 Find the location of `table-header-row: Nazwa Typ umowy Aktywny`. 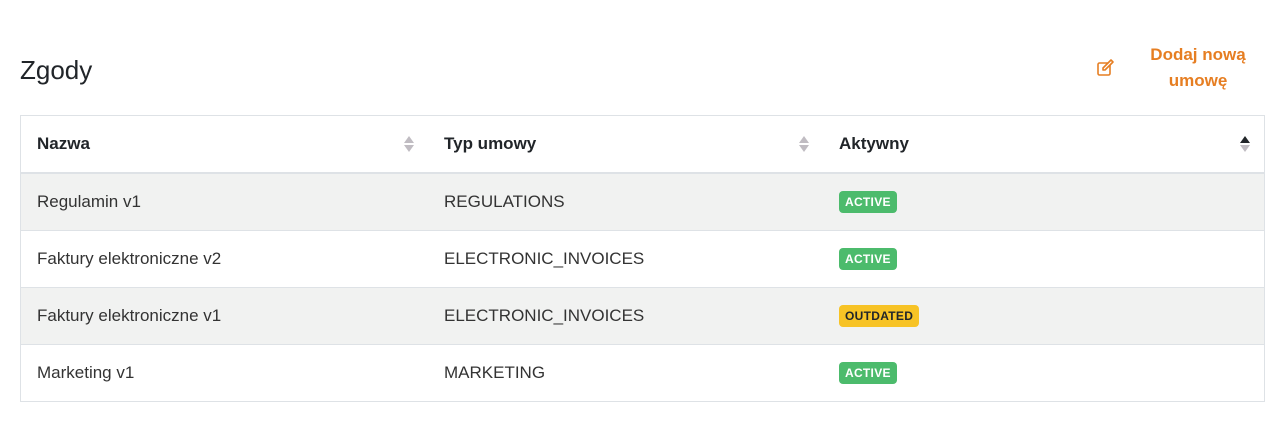

table-header-row: Nazwa Typ umowy Aktywny is located at coordinates (642, 145).